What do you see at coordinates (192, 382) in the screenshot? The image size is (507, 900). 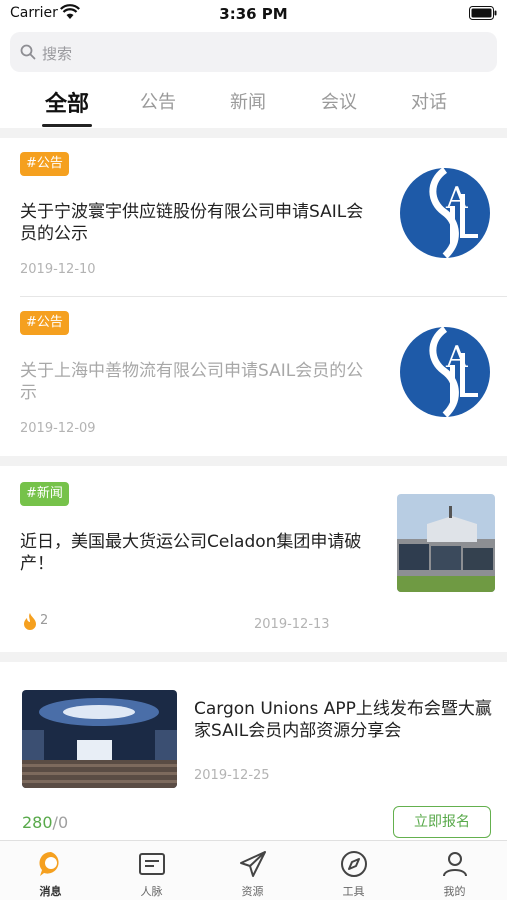 I see `feed-item-title: 关于上海中善物流有限公司申请SAIL会员的公示` at bounding box center [192, 382].